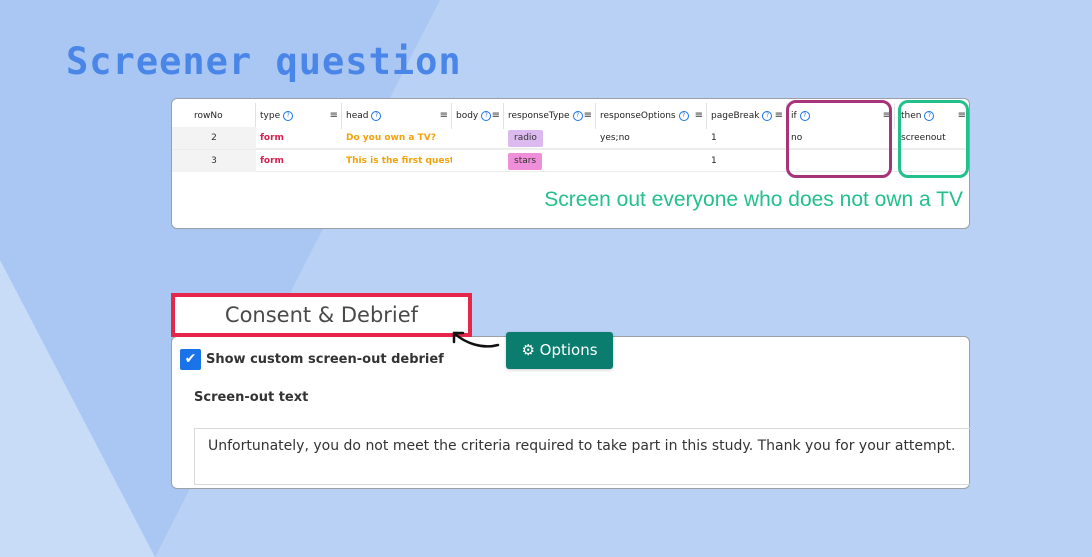 This screenshot has width=1092, height=557. Describe the element at coordinates (251, 397) in the screenshot. I see `screenout-text-label: Screen-out text` at that location.